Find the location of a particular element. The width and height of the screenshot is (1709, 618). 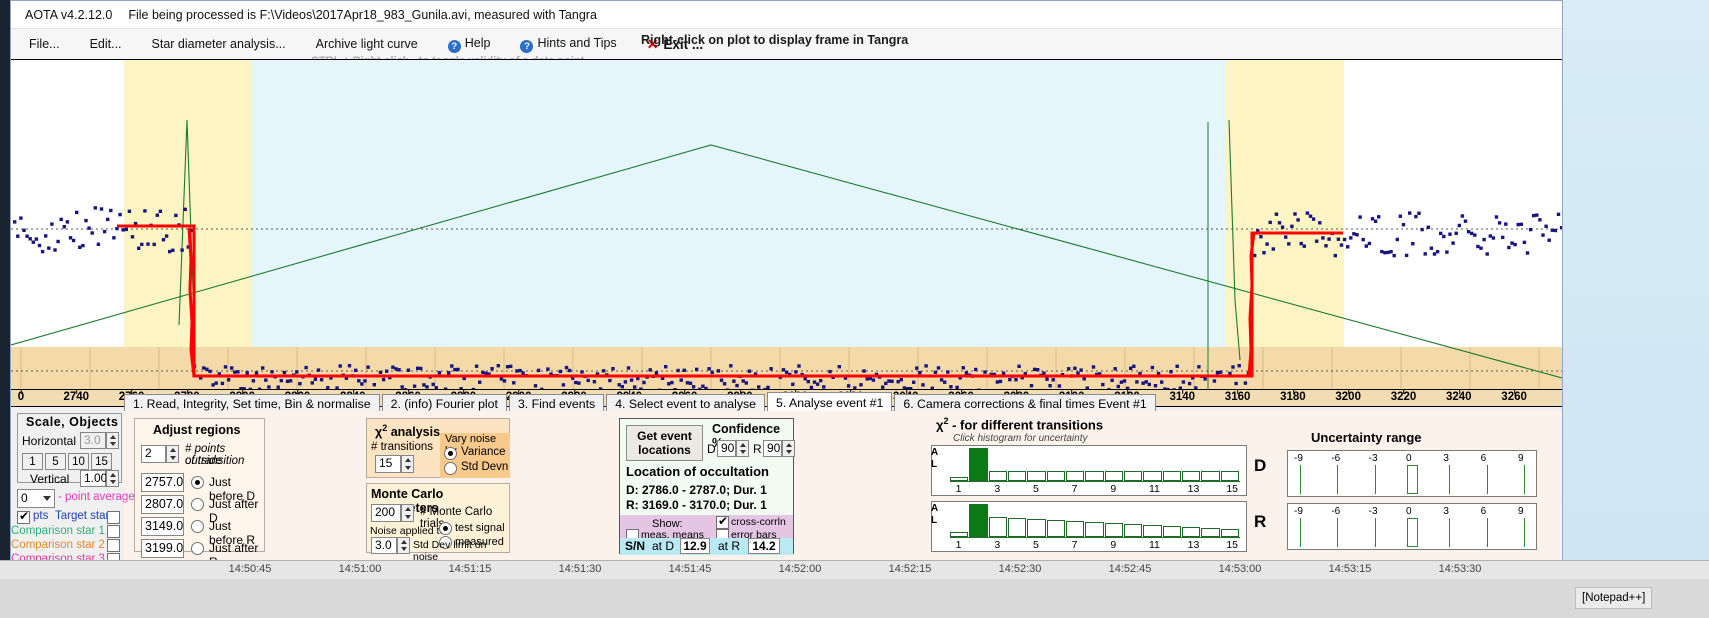

vary-noise-radio-variance is located at coordinates (450, 453).